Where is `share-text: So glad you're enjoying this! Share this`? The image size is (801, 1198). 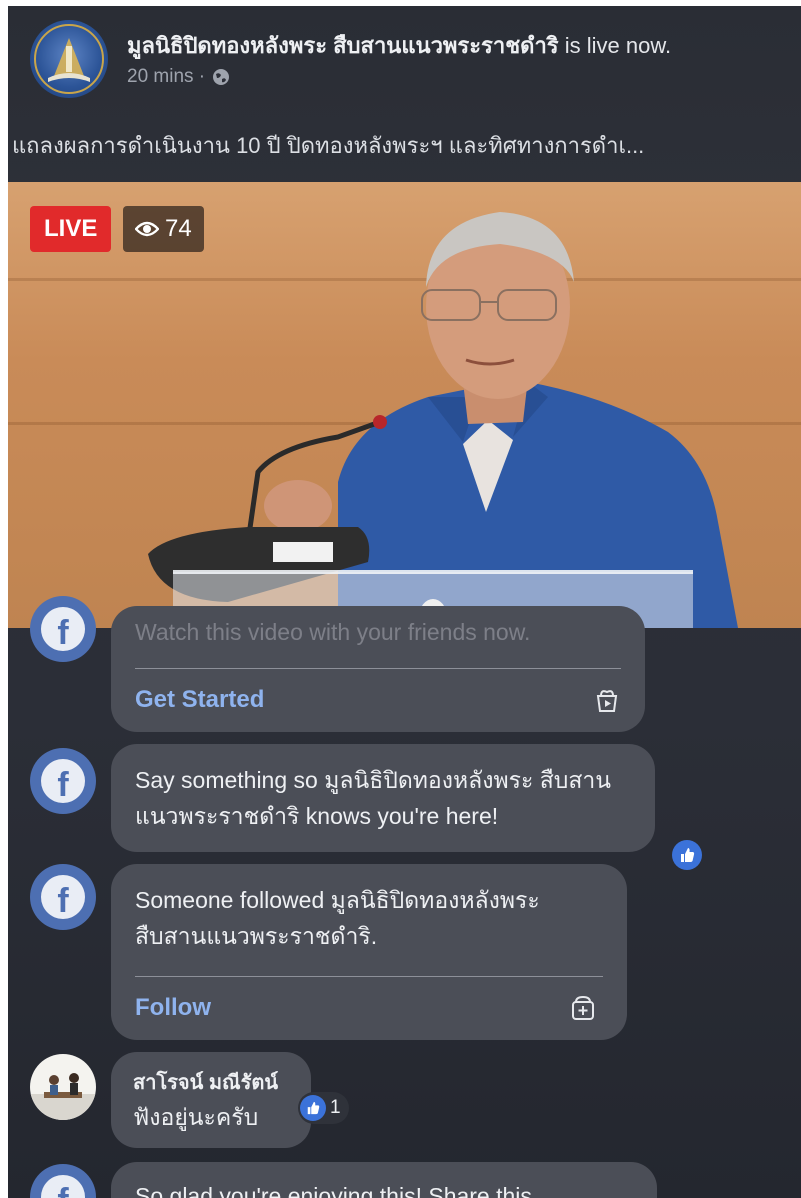 share-text: So glad you're enjoying this! Share this is located at coordinates (333, 1190).